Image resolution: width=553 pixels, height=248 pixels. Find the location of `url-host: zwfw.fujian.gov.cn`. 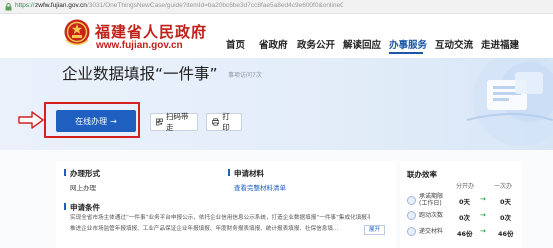

url-host: zwfw.fujian.gov.cn is located at coordinates (61, 5).